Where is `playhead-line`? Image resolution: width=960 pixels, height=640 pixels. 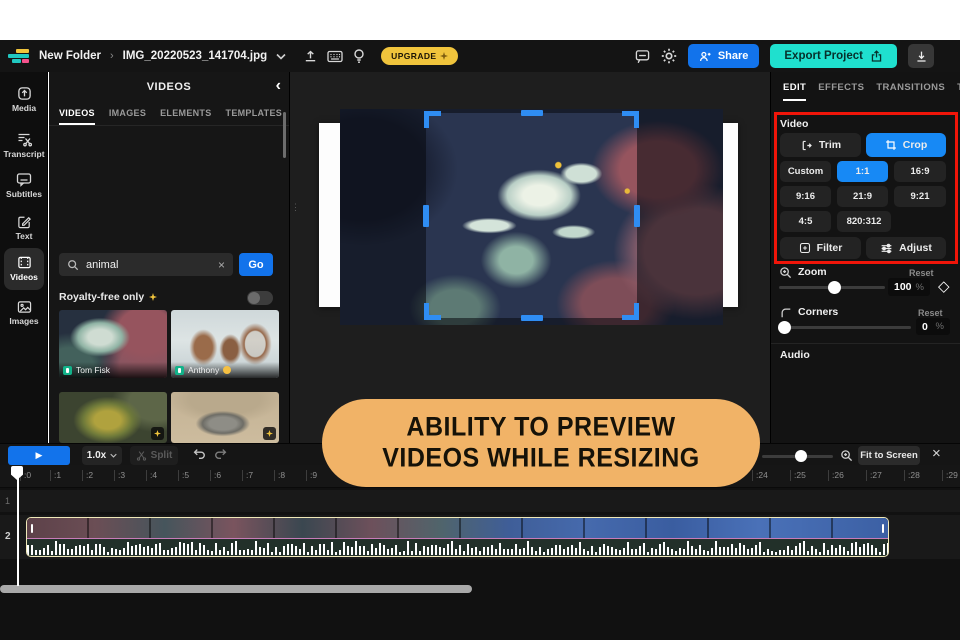 playhead-line is located at coordinates (18, 526).